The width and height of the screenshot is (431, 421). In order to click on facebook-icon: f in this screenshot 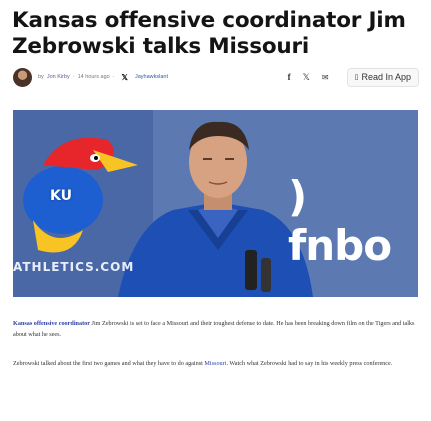, I will do `click(289, 77)`.